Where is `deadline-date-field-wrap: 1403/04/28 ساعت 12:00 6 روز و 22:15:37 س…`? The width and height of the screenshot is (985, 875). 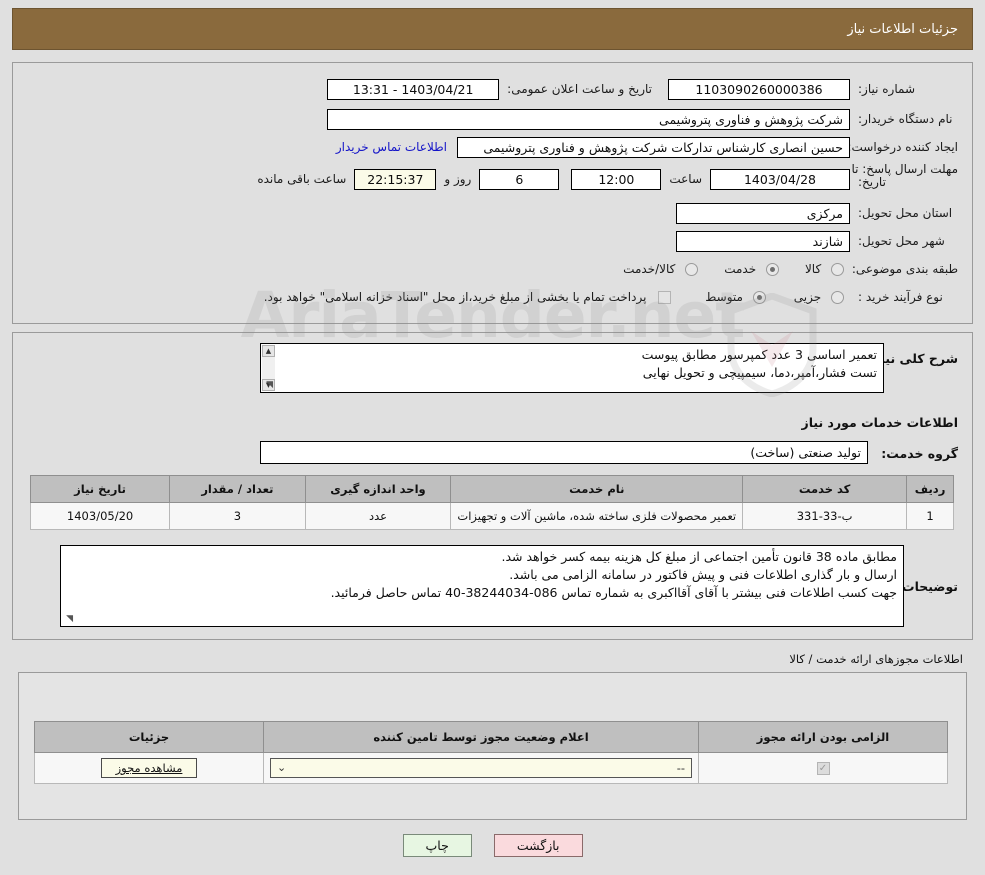
deadline-date-field-wrap: 1403/04/28 ساعت 12:00 6 روز و 22:15:37 س… is located at coordinates (553, 179).